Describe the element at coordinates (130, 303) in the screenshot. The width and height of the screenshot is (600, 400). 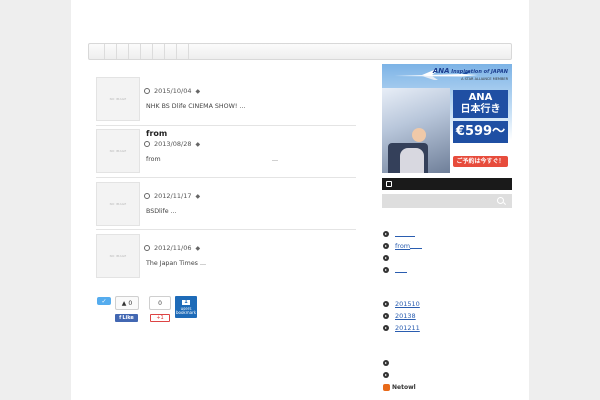
I see `like-count: 0` at that location.